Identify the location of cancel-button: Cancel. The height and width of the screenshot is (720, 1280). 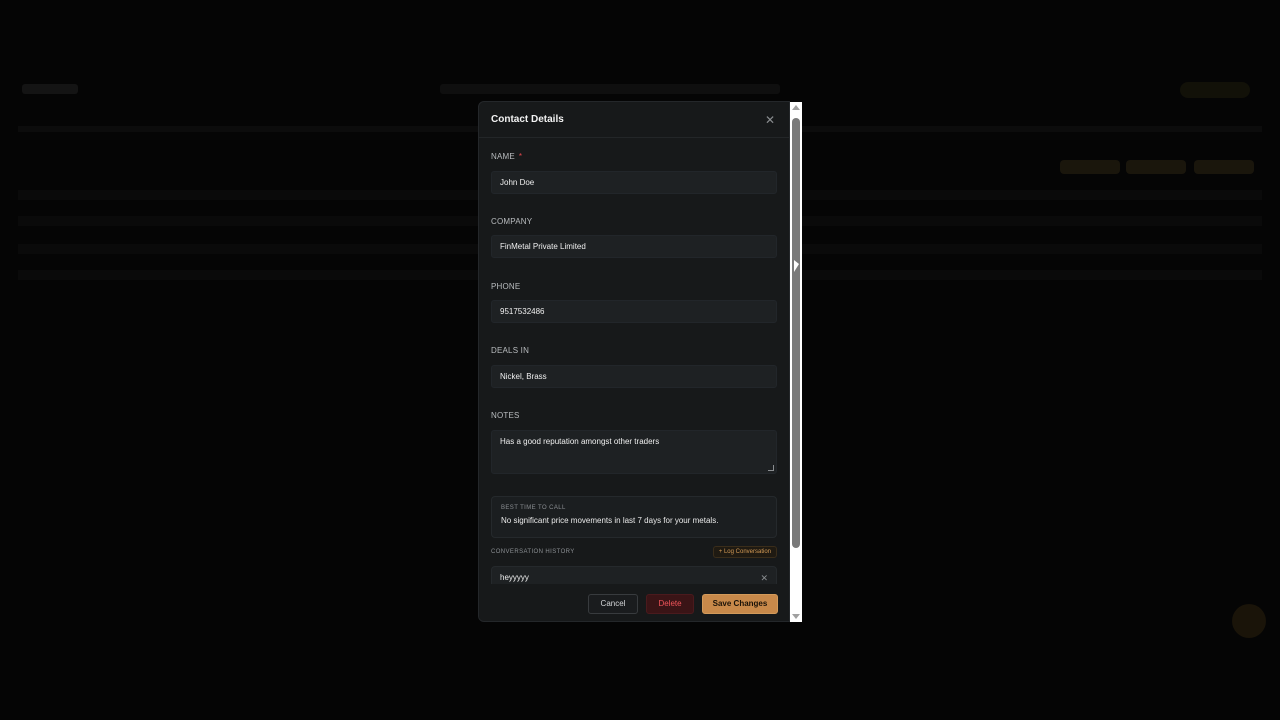
(613, 603).